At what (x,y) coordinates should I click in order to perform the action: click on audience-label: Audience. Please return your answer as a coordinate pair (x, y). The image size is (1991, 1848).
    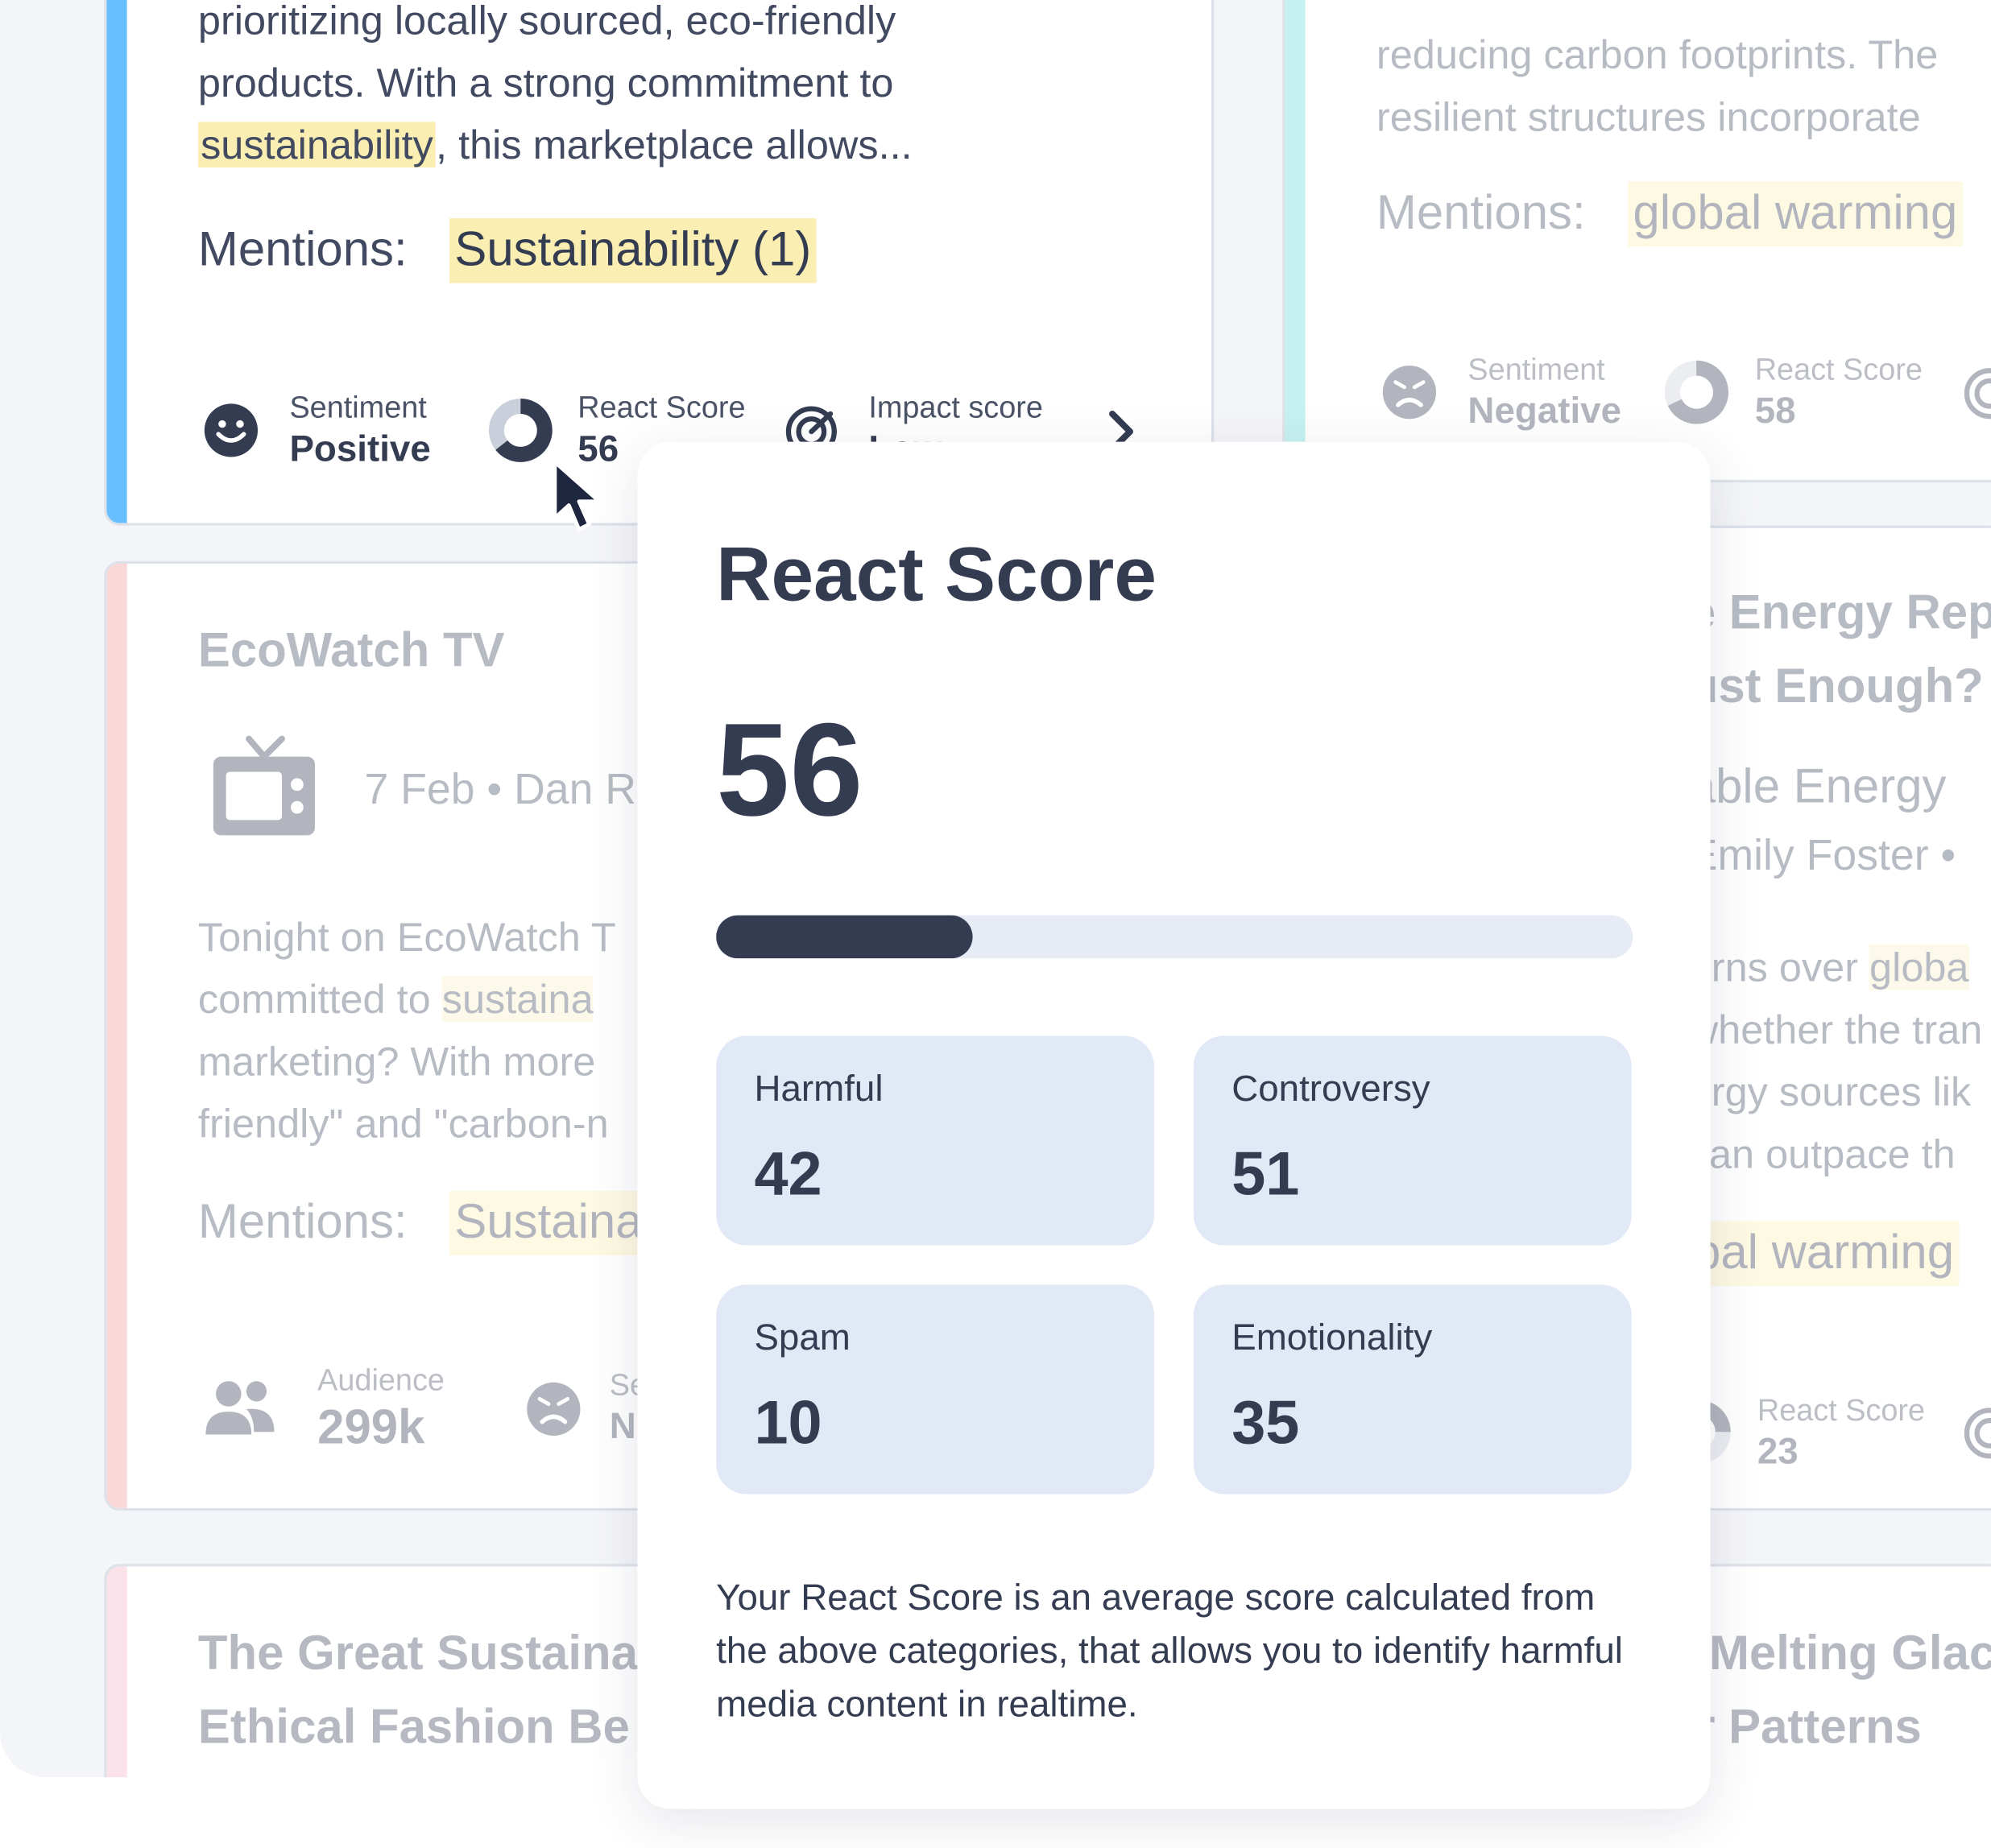
    Looking at the image, I should click on (381, 1380).